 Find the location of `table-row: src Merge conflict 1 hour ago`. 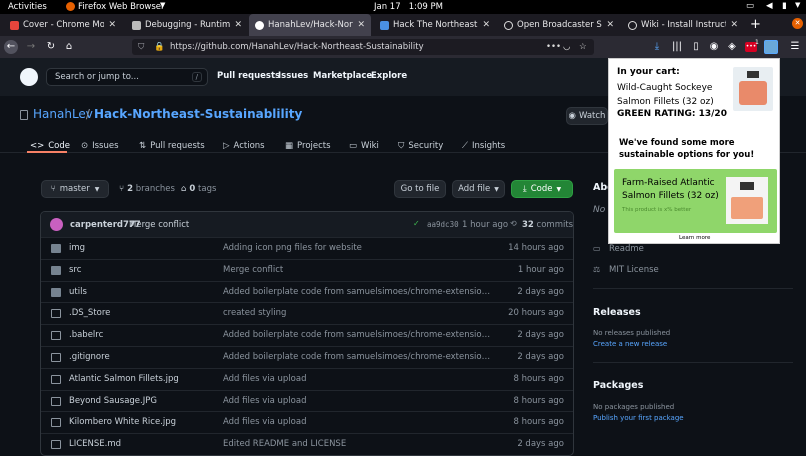

table-row: src Merge conflict 1 hour ago is located at coordinates (307, 269).